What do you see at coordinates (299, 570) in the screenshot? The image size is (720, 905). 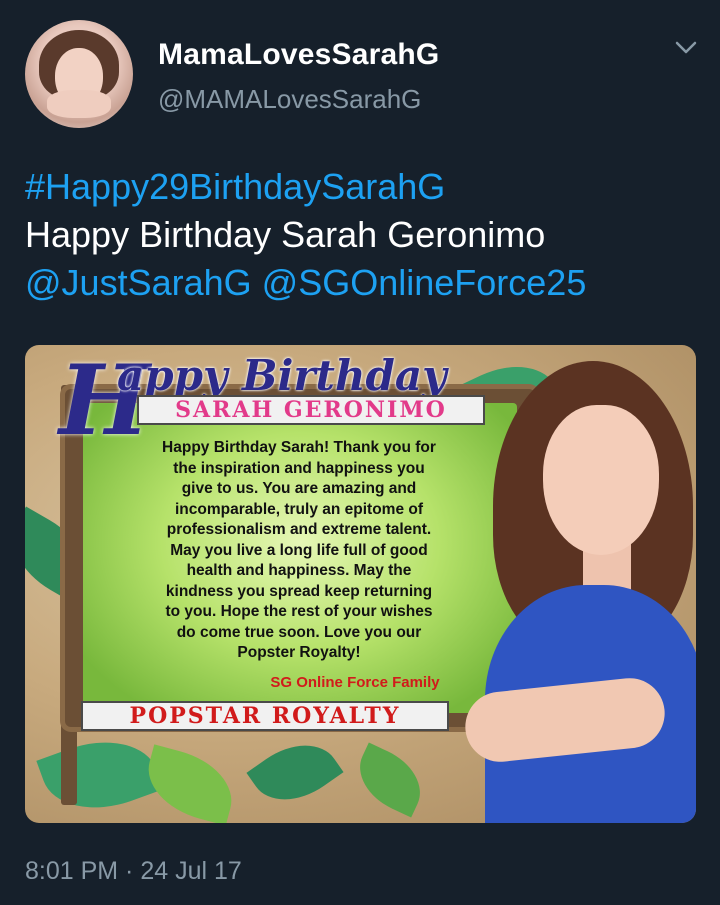 I see `message-line: health and happiness. May the` at bounding box center [299, 570].